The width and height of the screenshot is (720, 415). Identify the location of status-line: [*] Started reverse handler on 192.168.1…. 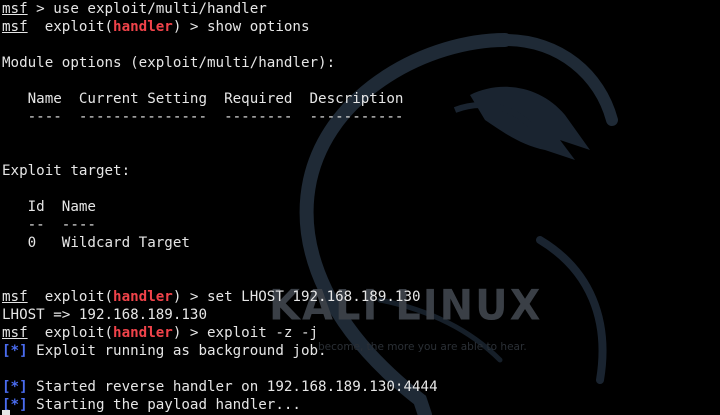
(220, 387).